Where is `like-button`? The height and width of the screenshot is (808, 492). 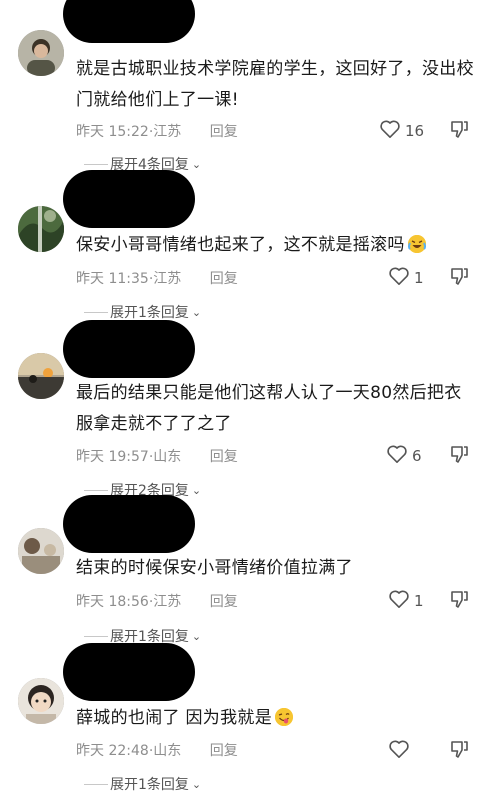 like-button is located at coordinates (401, 751).